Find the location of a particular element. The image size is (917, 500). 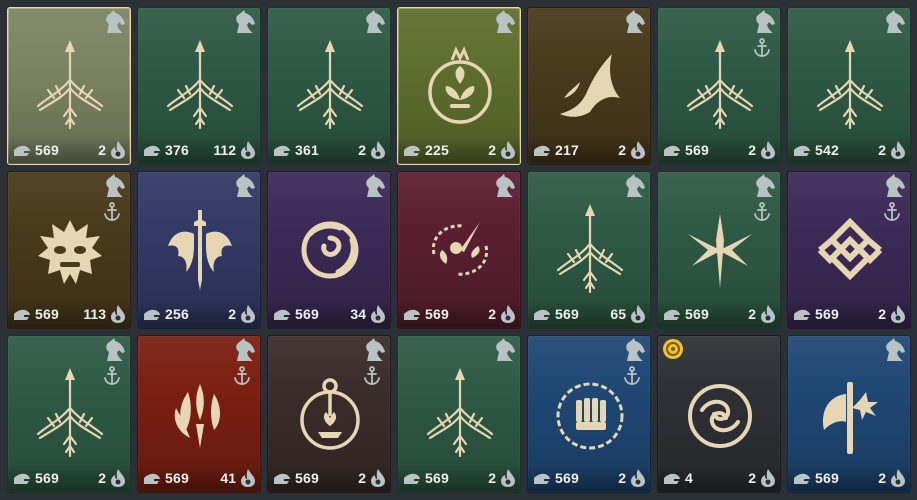

level-value: 65 is located at coordinates (618, 314).